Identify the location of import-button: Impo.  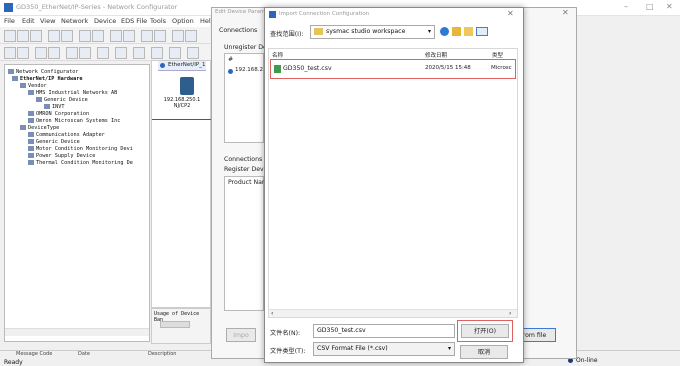
(241, 335).